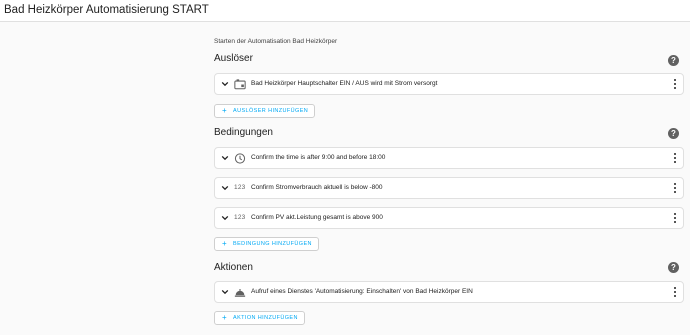 The height and width of the screenshot is (335, 690). I want to click on top-bar: Bad Heizkörper Automatisierung START, so click(345, 11).